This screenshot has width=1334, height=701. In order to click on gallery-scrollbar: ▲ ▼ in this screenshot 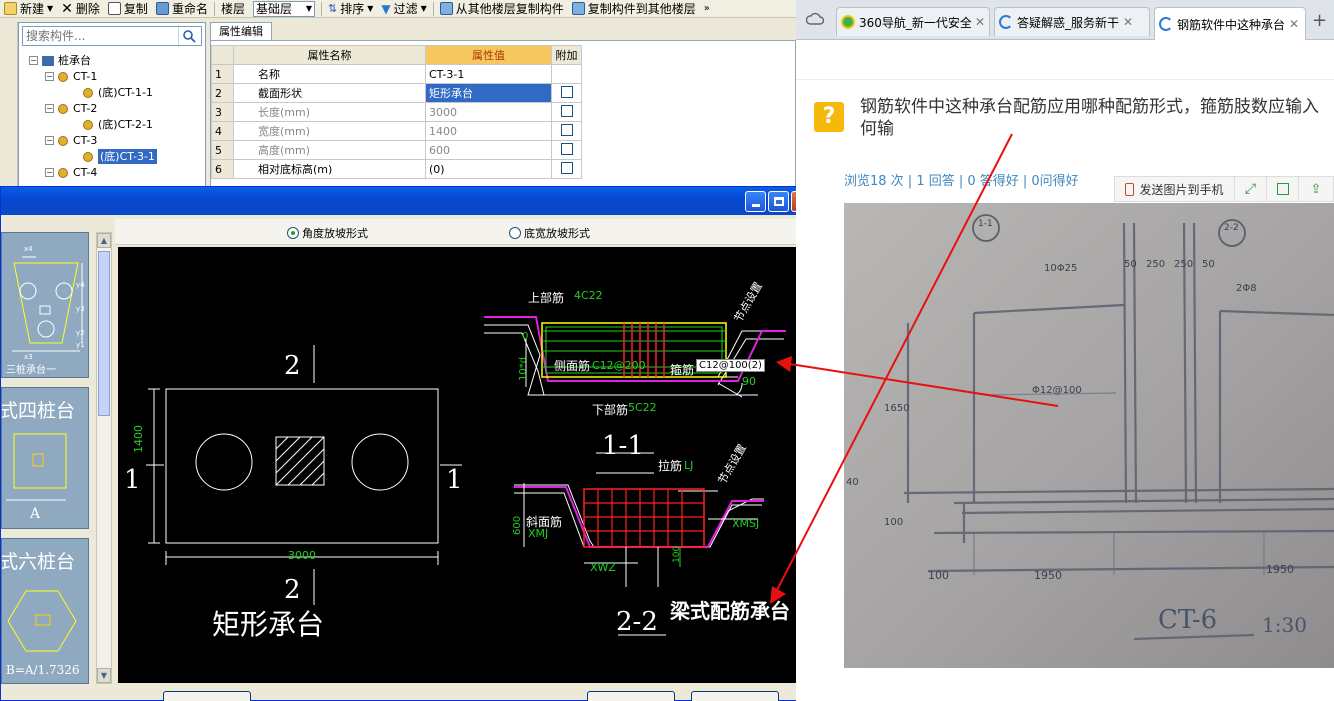, I will do `click(104, 458)`.